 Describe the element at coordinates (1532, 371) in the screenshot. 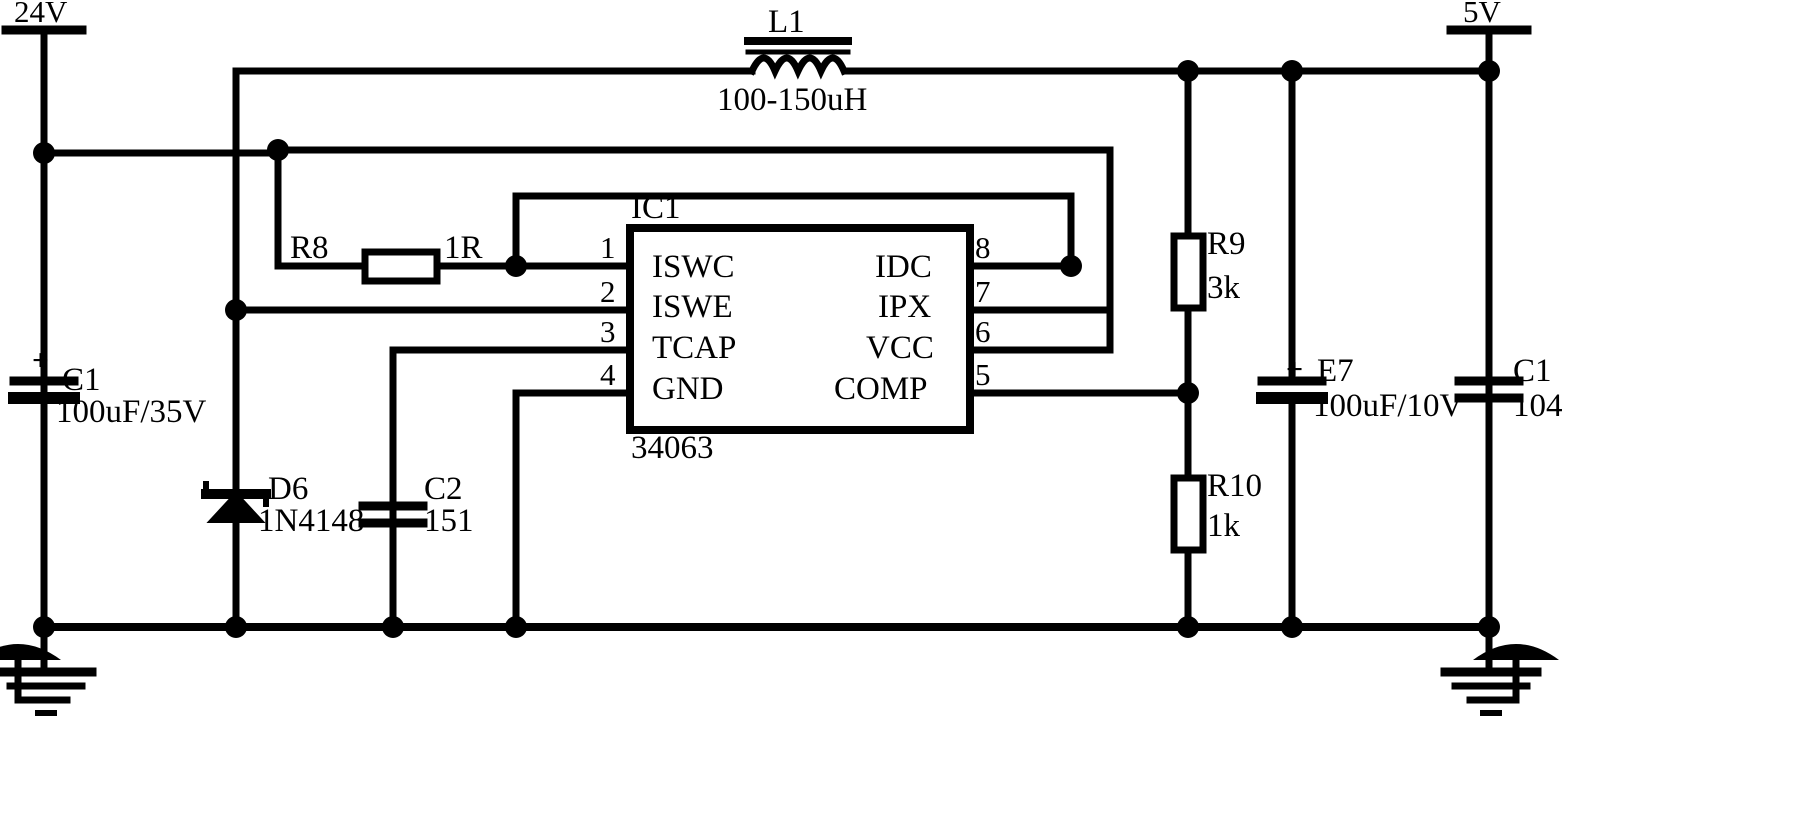

I see `cap-c1b-ref: C1` at that location.